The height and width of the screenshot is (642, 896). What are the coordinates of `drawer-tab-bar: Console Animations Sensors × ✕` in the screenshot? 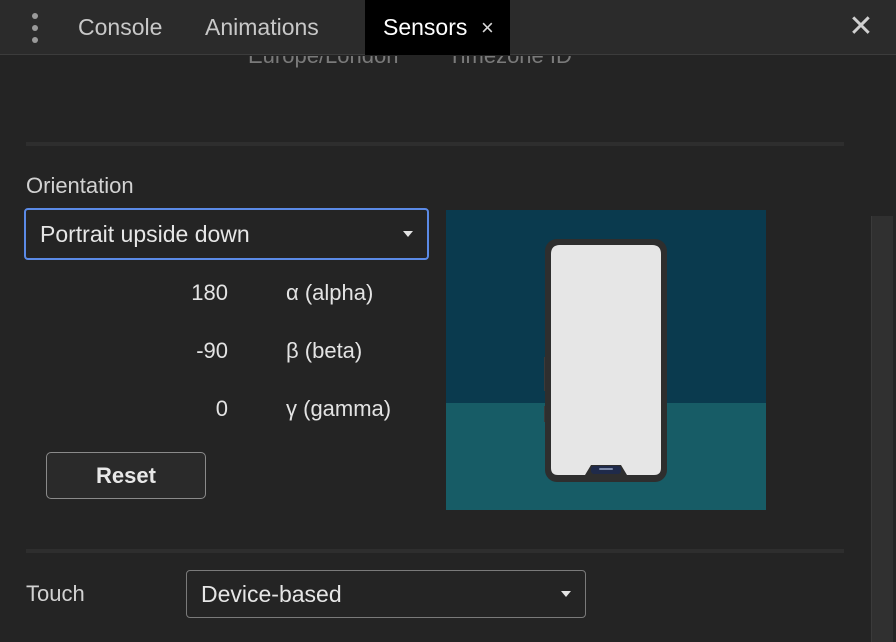 It's located at (448, 27).